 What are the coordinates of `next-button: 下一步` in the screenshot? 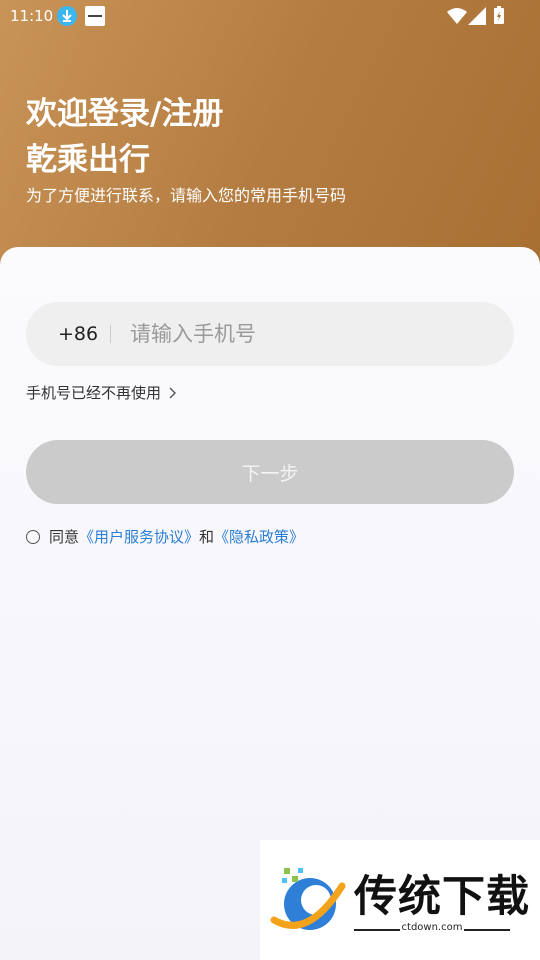 It's located at (270, 472).